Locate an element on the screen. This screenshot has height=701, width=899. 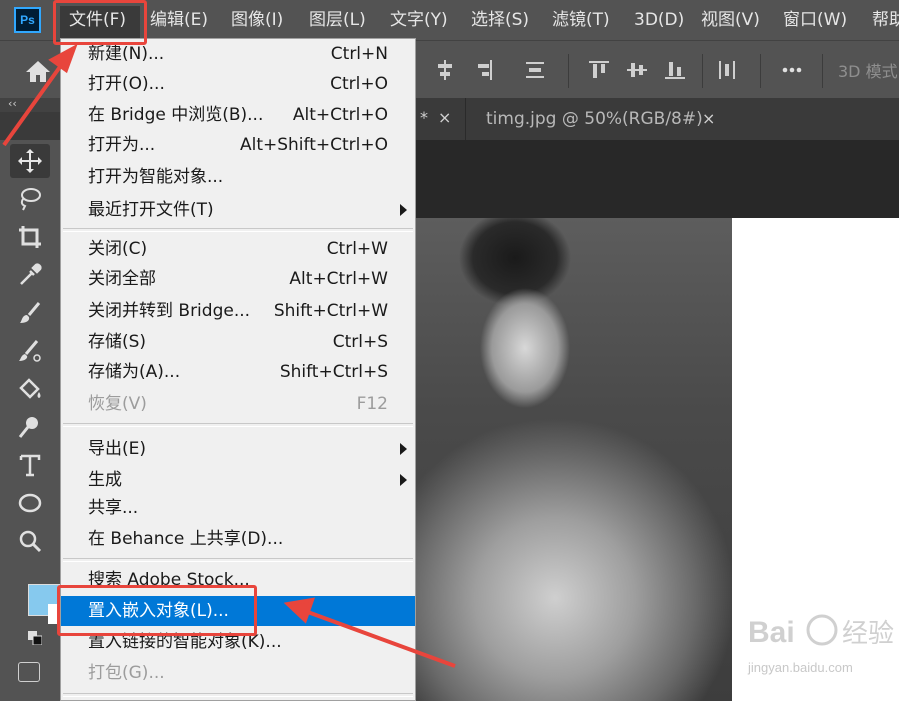
menu-item-close: 关闭(C) Ctrl+W is located at coordinates (238, 249).